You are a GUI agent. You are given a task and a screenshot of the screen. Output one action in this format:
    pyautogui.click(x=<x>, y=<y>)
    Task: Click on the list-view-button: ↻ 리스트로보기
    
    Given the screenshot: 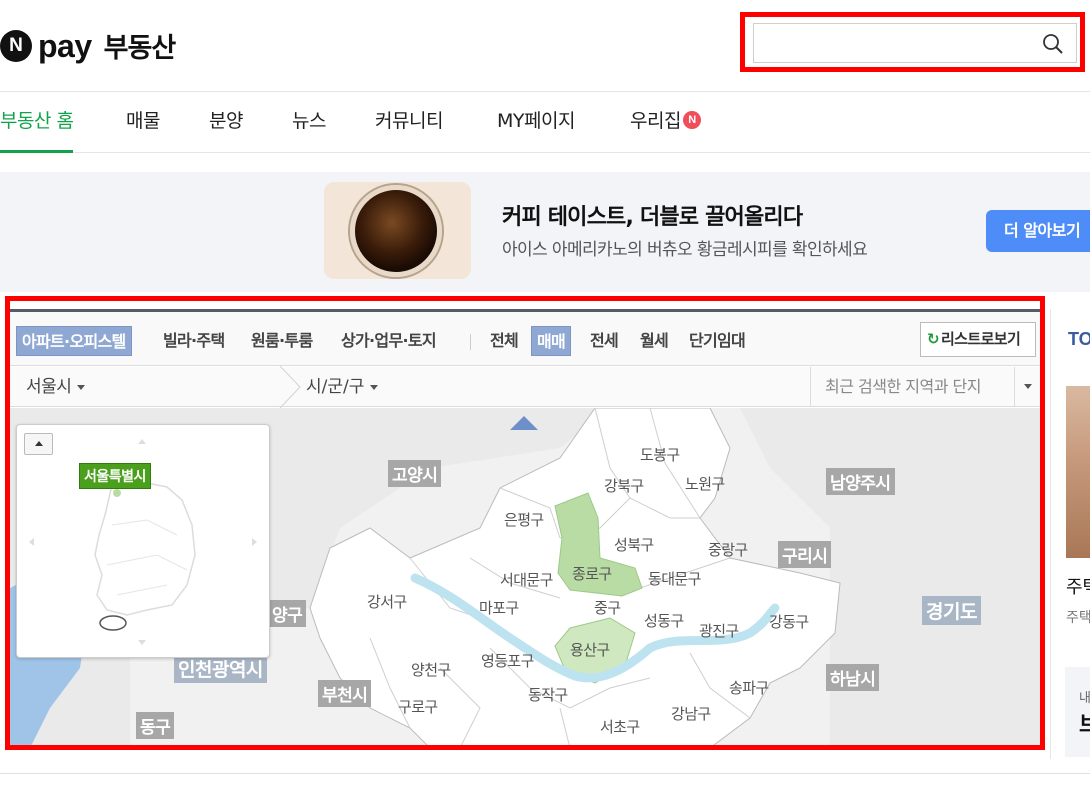 What is the action you would take?
    pyautogui.click(x=978, y=339)
    